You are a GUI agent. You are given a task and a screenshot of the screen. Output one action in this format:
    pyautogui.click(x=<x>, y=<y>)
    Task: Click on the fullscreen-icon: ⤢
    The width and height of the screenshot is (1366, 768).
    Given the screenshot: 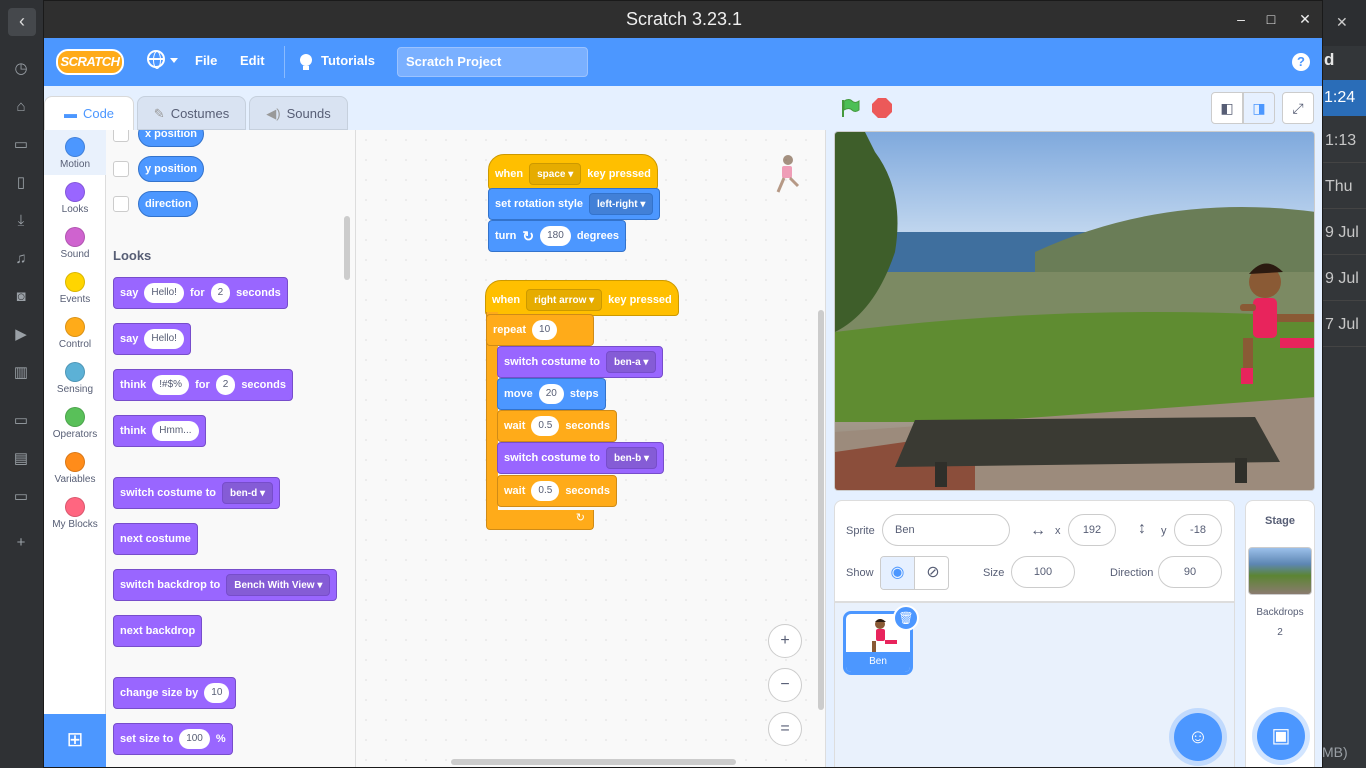 What is the action you would take?
    pyautogui.click(x=1298, y=108)
    